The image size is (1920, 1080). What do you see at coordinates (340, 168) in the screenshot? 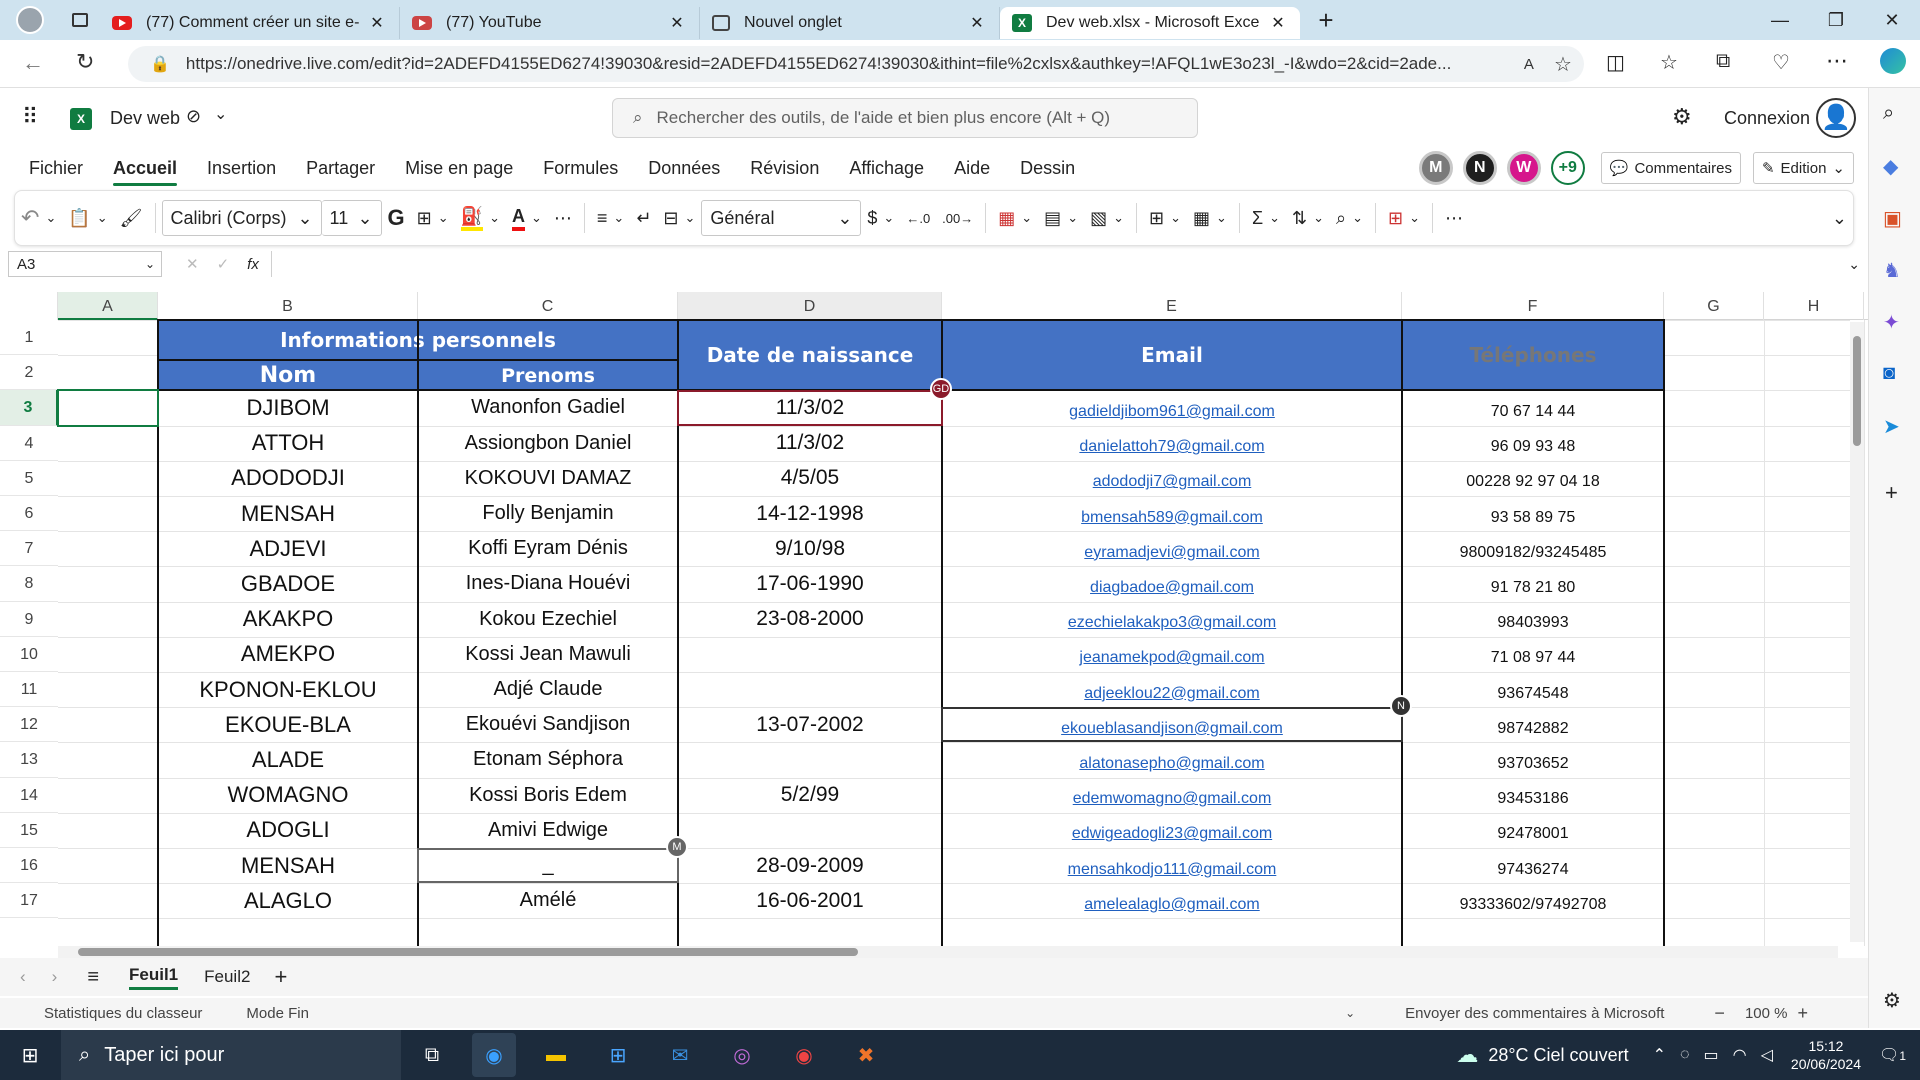
I see `tab-partager: Partager` at bounding box center [340, 168].